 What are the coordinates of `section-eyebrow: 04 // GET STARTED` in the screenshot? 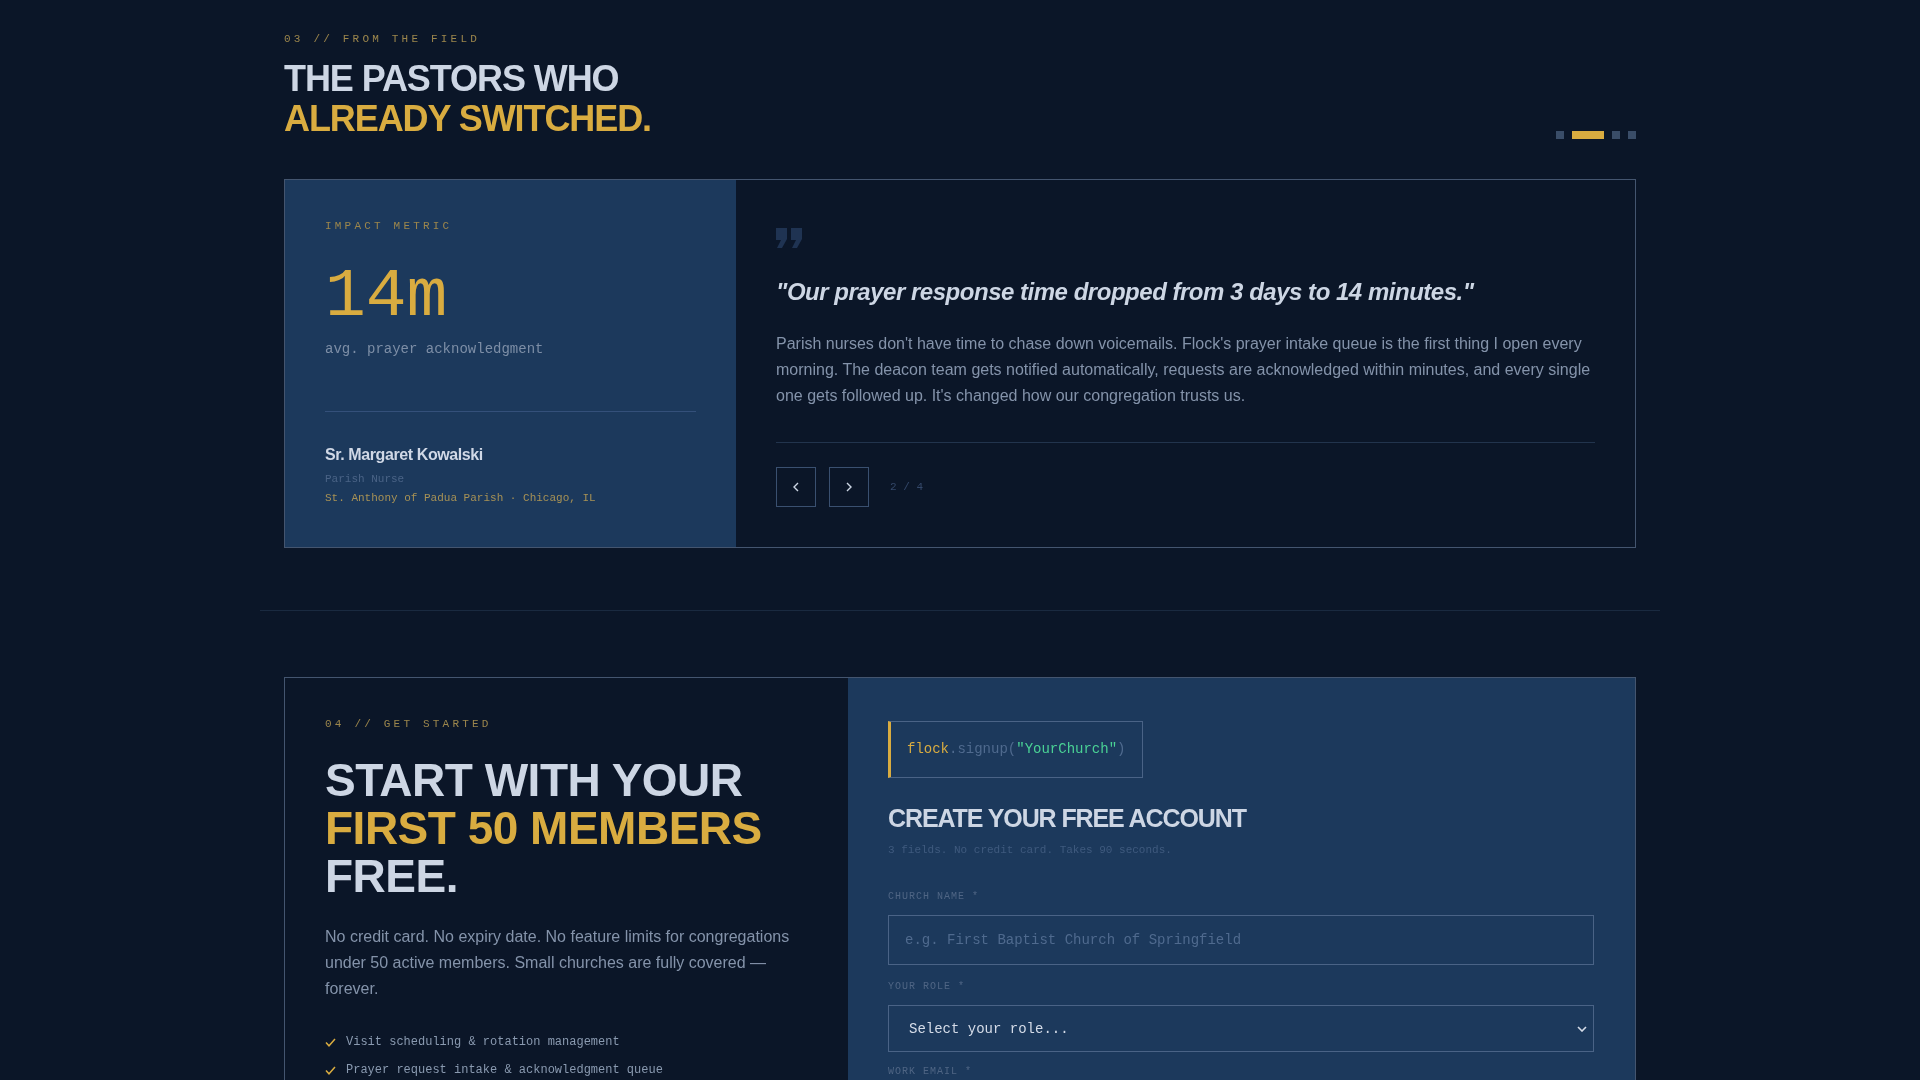 It's located at (408, 724).